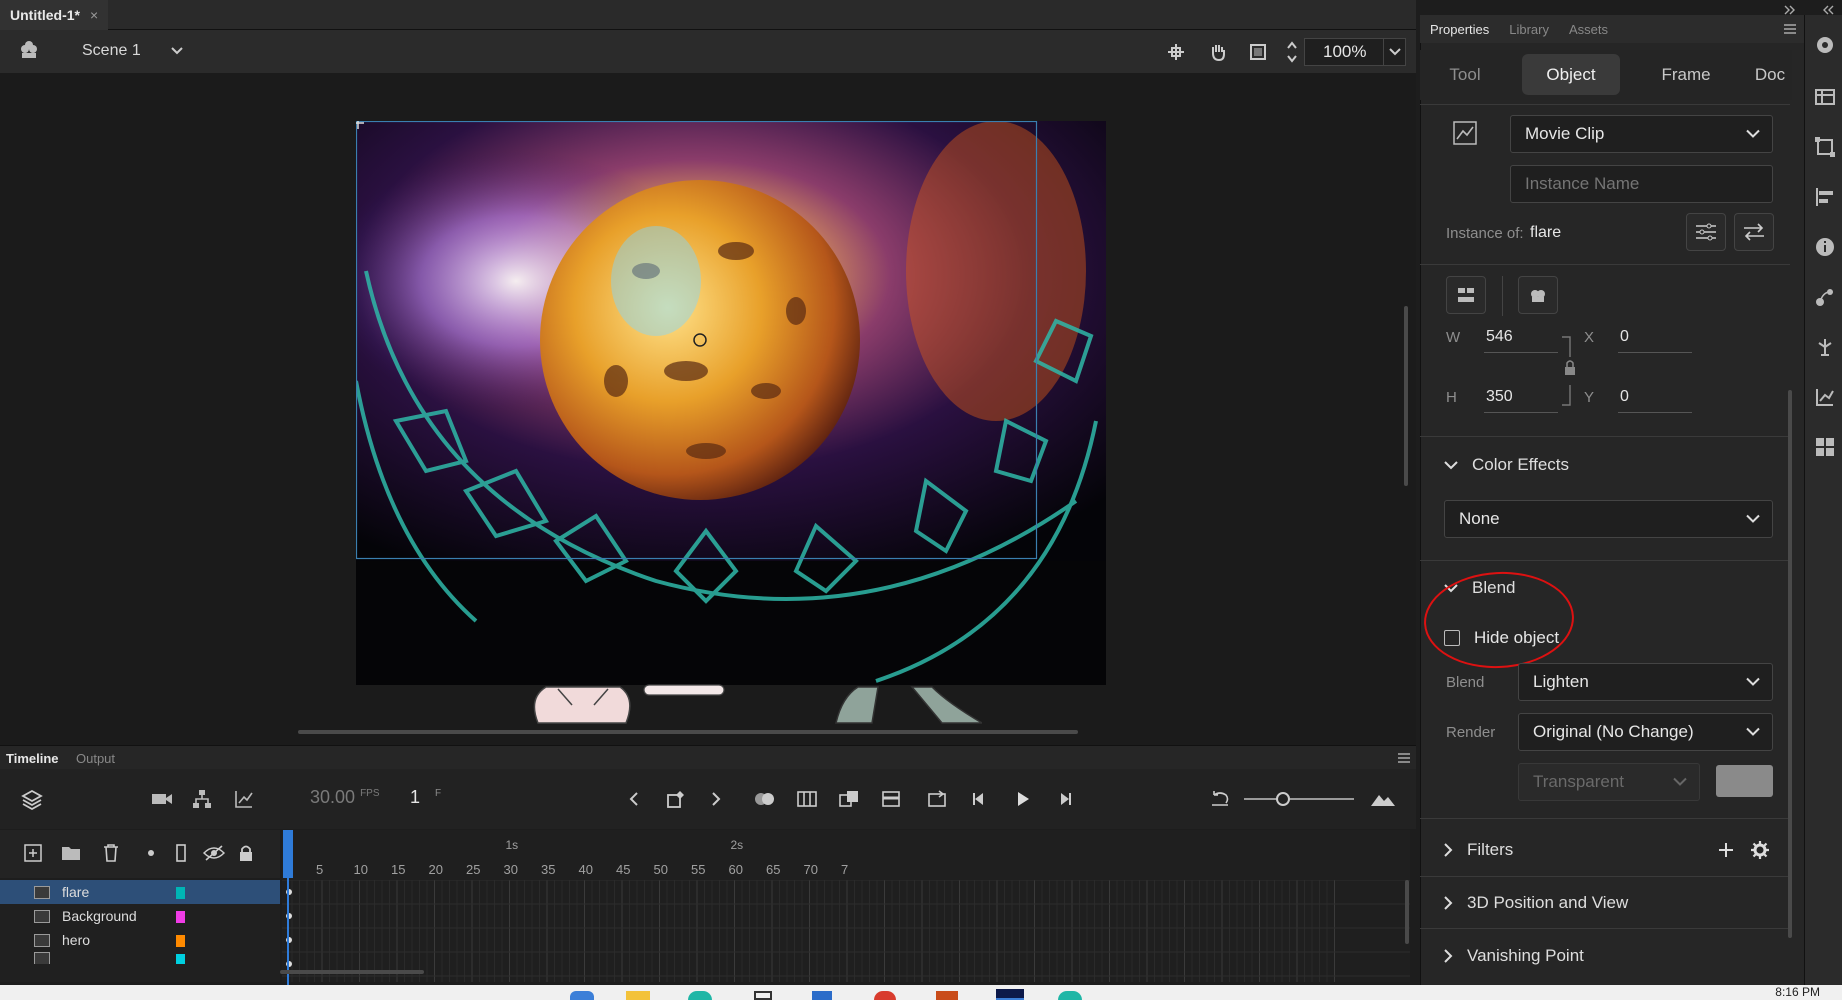 The height and width of the screenshot is (1000, 1842). I want to click on taskbar-clock: 8:16 PM, so click(1797, 992).